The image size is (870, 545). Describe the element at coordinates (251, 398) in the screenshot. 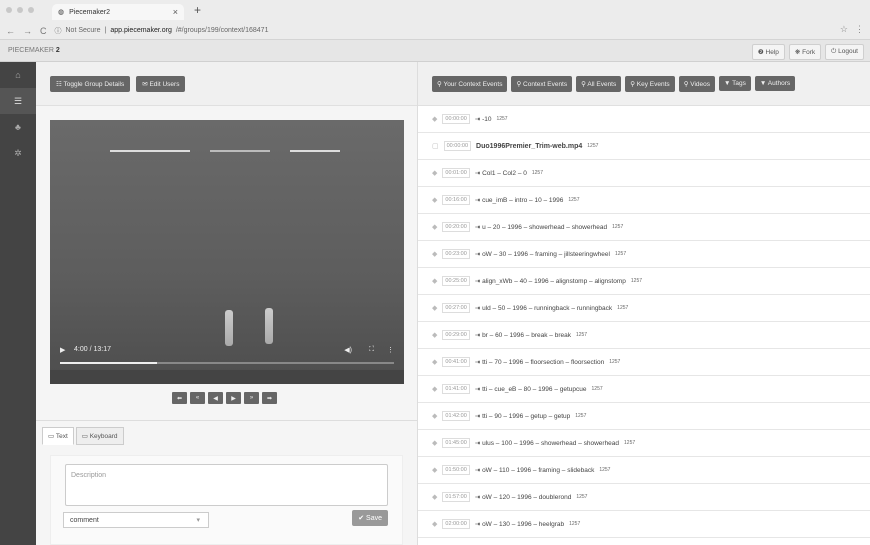

I see `fast-forward-button: »` at that location.